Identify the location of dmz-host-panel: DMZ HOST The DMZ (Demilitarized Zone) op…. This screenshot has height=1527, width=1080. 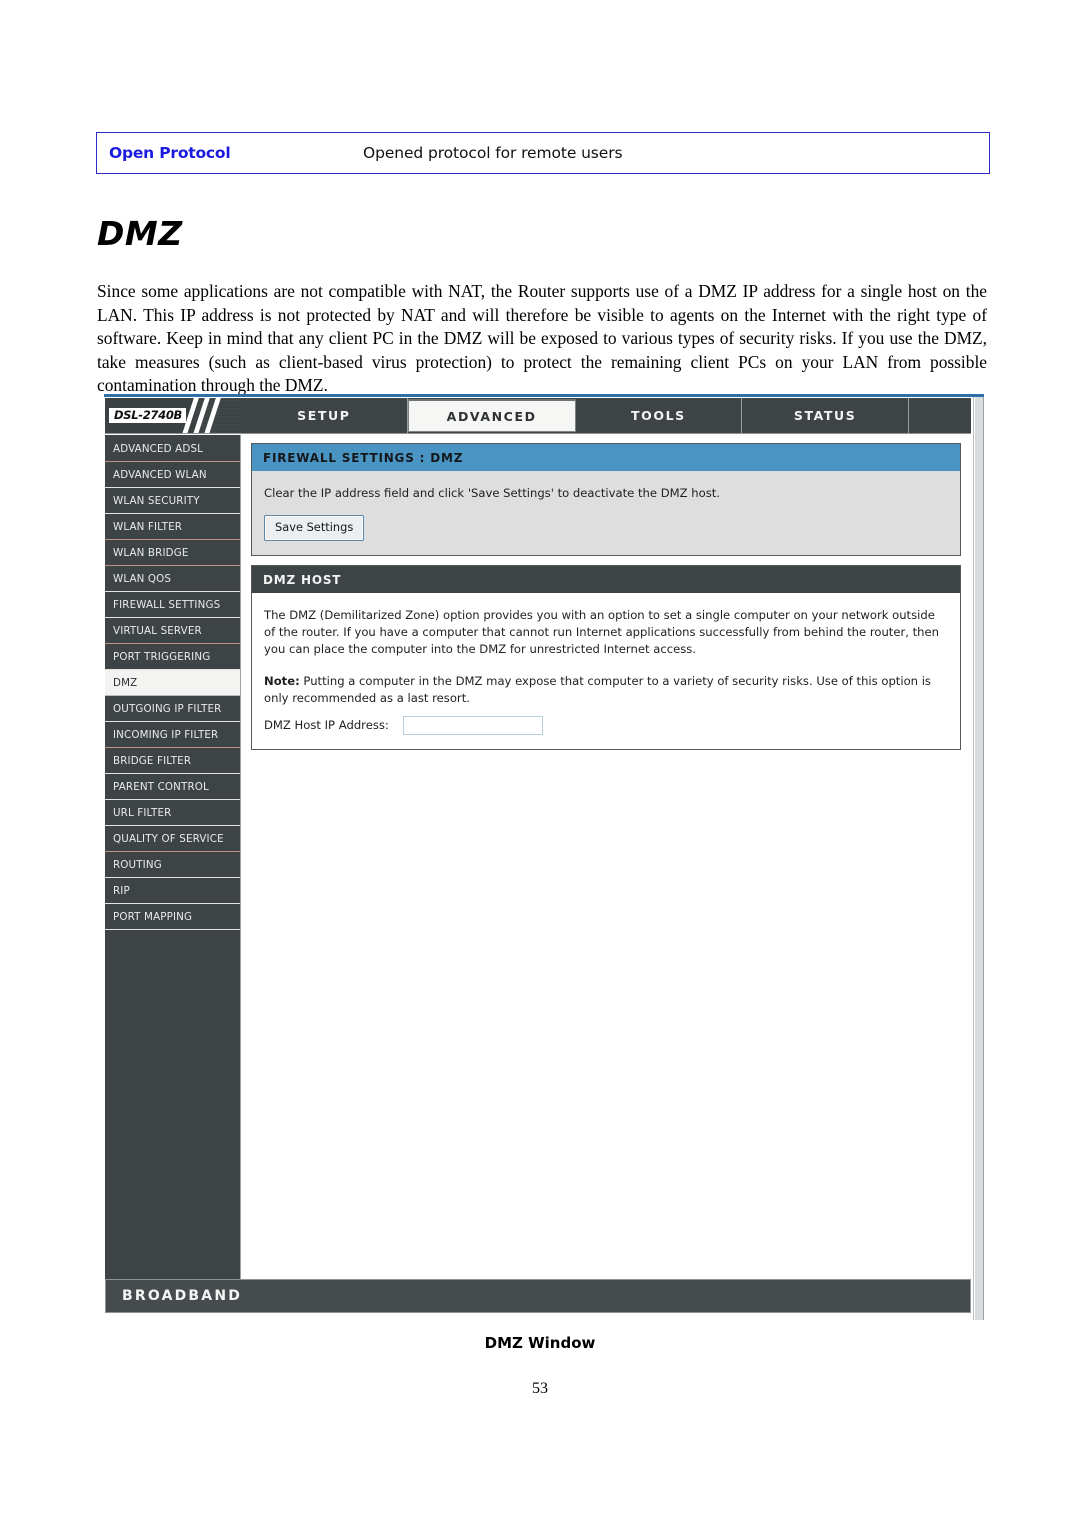
(606, 657).